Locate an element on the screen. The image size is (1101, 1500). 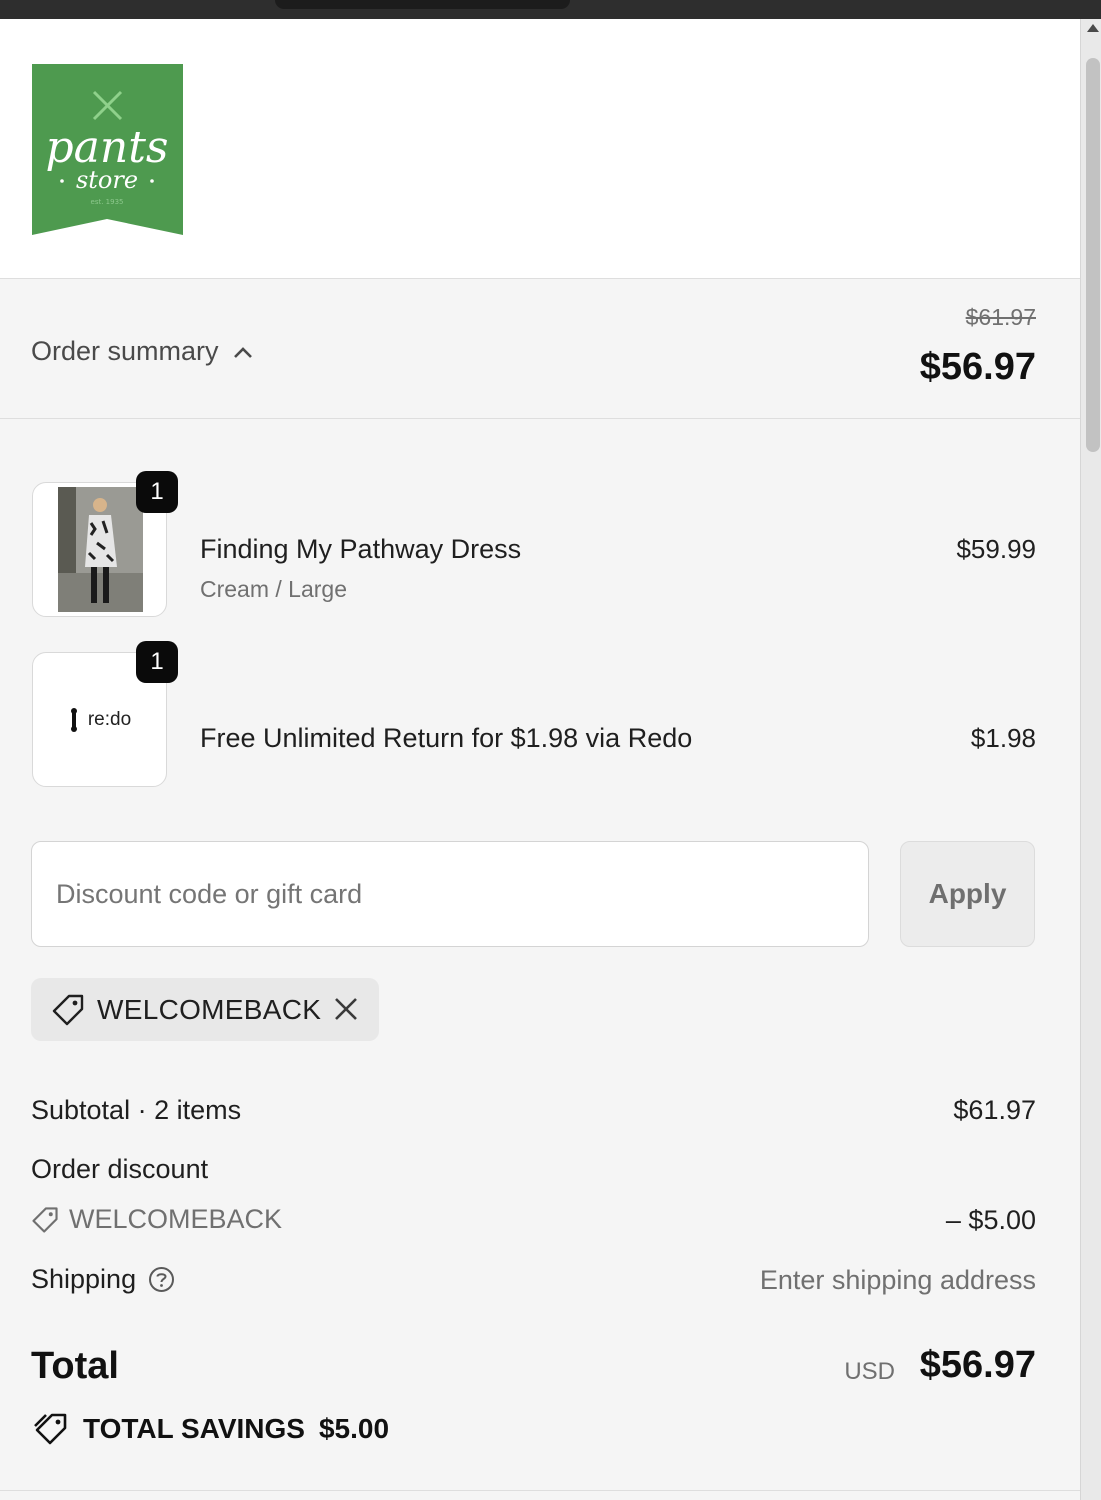
item-name: Free Unlimited Return for $1.98 via Redo is located at coordinates (446, 738).